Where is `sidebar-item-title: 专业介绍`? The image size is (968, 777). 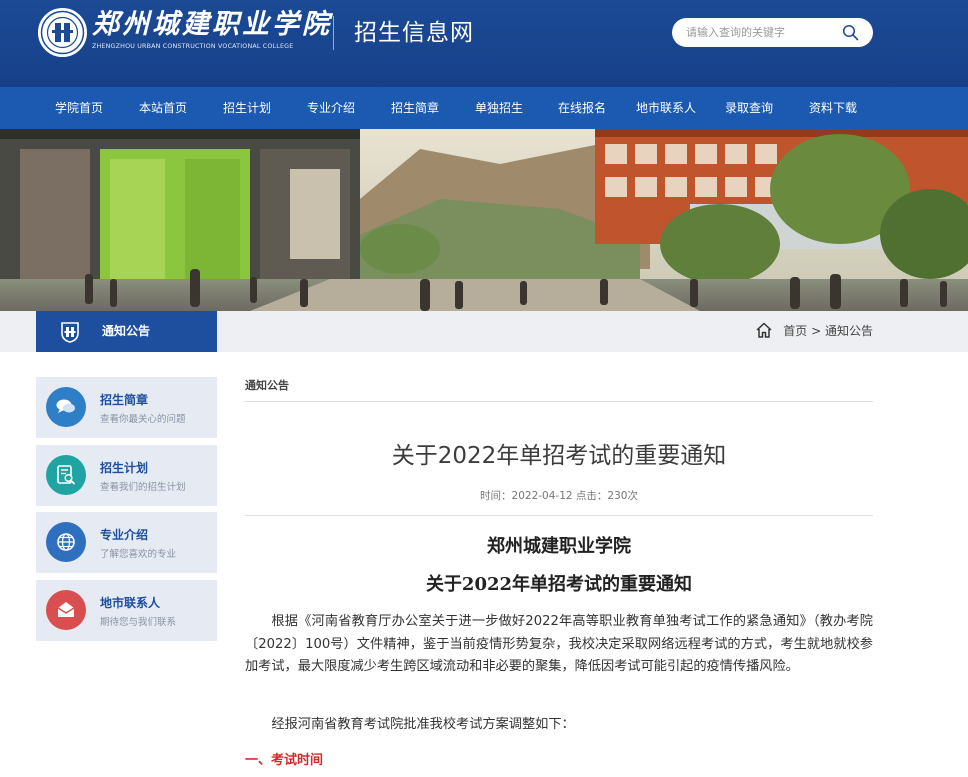
sidebar-item-title: 专业介绍 is located at coordinates (124, 535).